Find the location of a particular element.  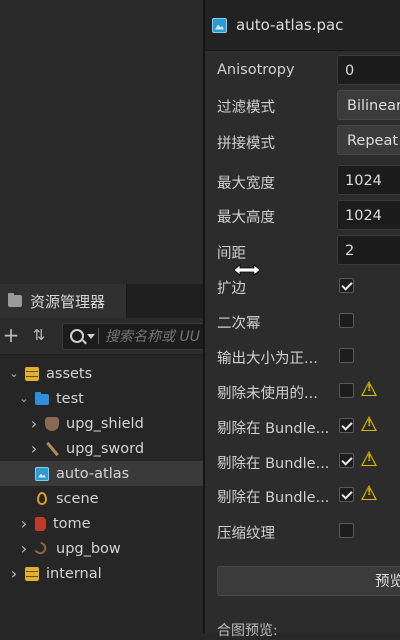

remove-unused-checkbox is located at coordinates (346, 390).